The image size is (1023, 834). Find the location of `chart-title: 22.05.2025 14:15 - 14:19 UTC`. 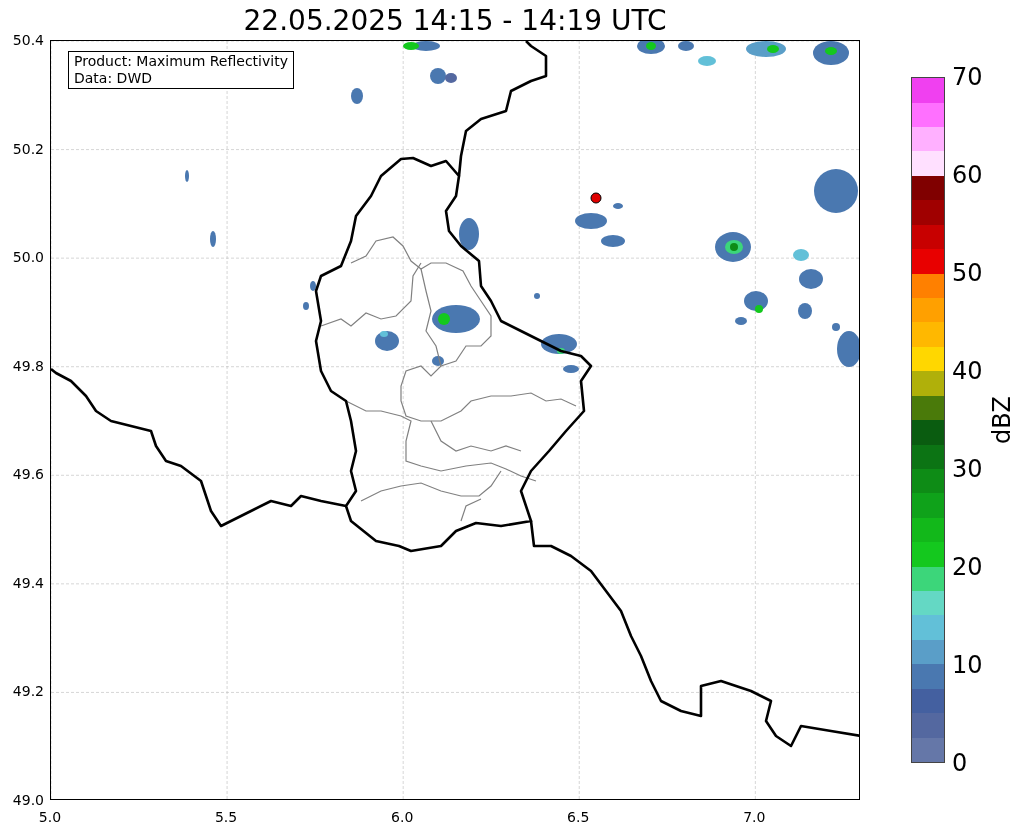

chart-title: 22.05.2025 14:15 - 14:19 UTC is located at coordinates (455, 21).